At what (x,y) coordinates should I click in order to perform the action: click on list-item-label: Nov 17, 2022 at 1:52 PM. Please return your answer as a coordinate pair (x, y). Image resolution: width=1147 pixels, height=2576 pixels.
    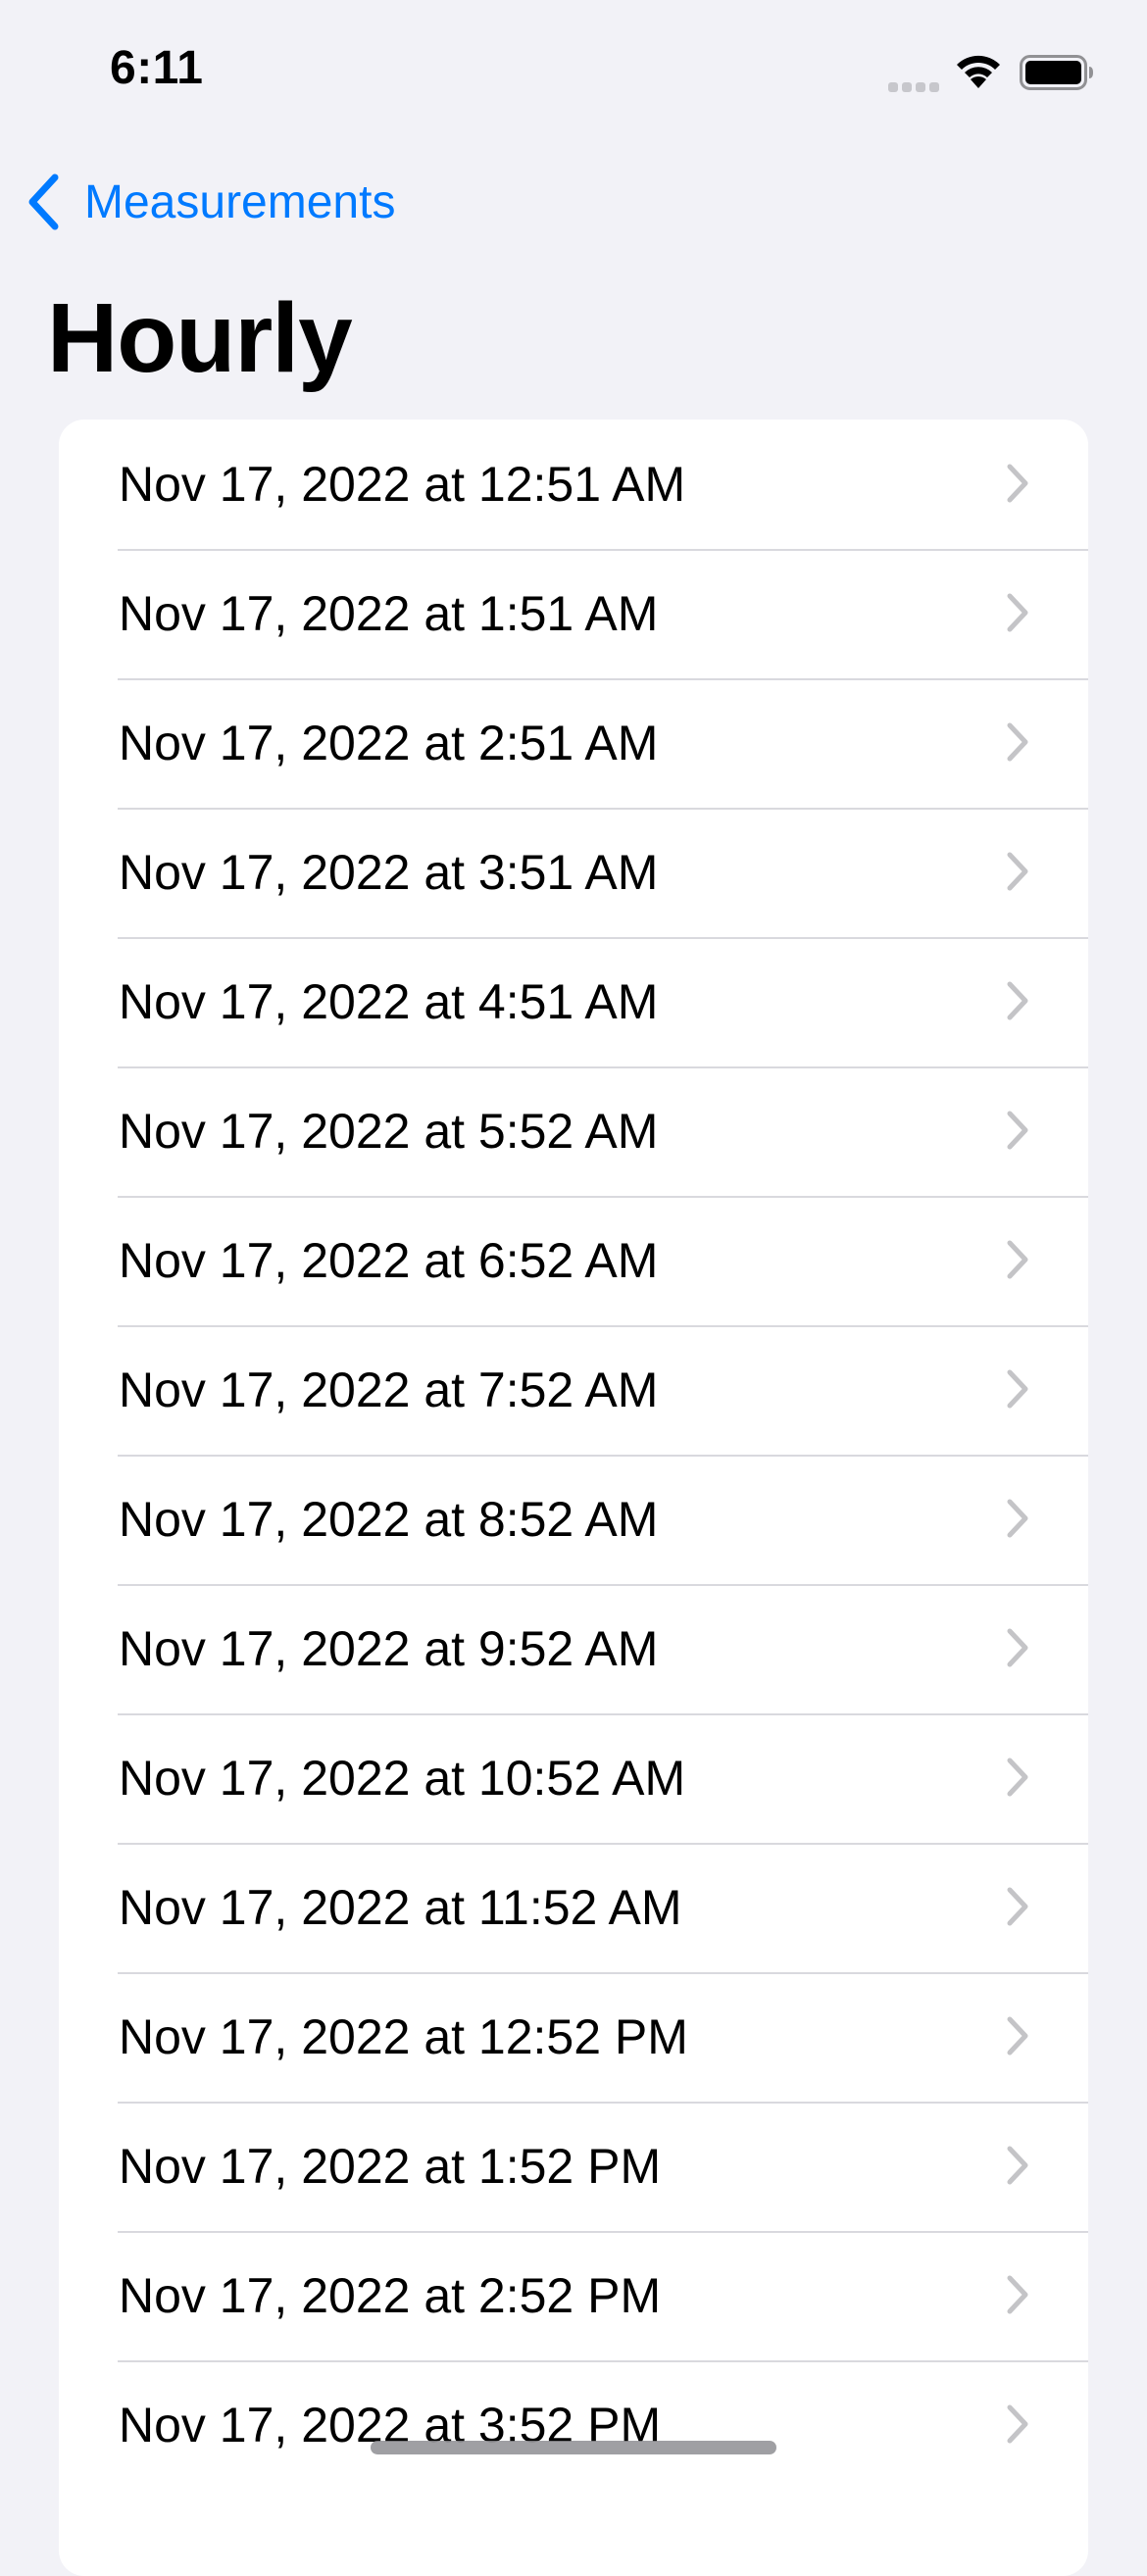
    Looking at the image, I should click on (390, 2166).